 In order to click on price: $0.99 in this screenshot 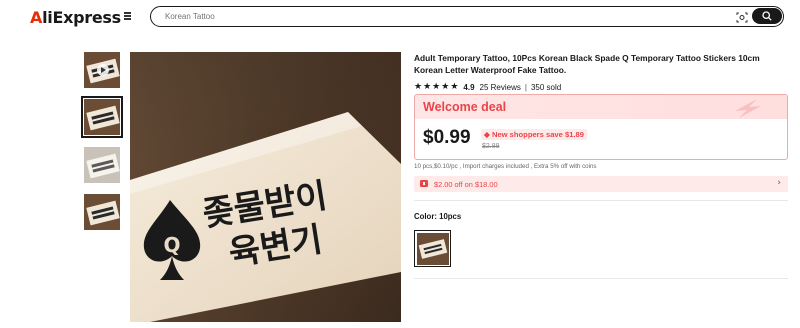, I will do `click(447, 137)`.